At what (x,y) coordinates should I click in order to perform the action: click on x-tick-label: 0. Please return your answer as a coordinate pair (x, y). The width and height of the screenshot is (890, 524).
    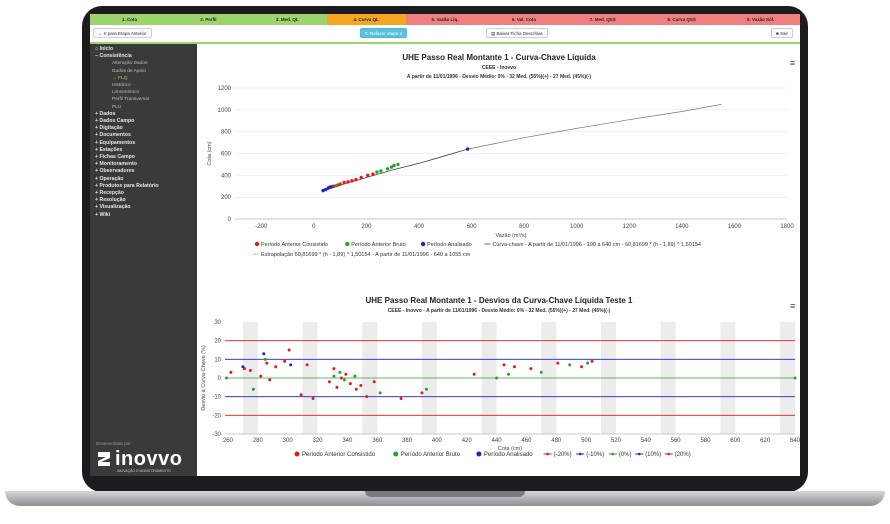
    Looking at the image, I should click on (314, 227).